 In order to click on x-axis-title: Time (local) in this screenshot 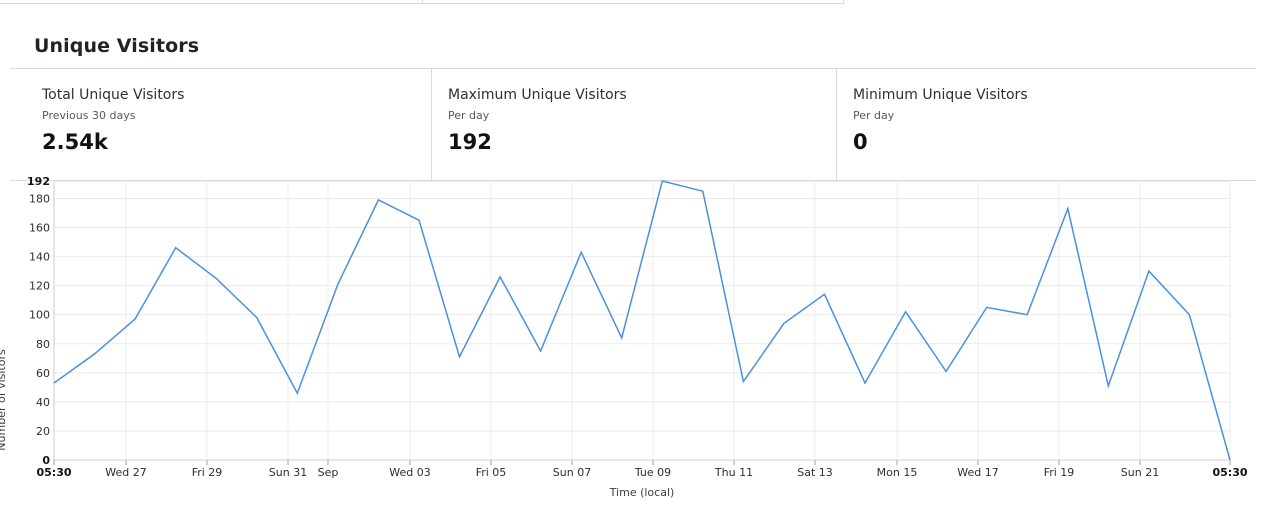, I will do `click(642, 492)`.